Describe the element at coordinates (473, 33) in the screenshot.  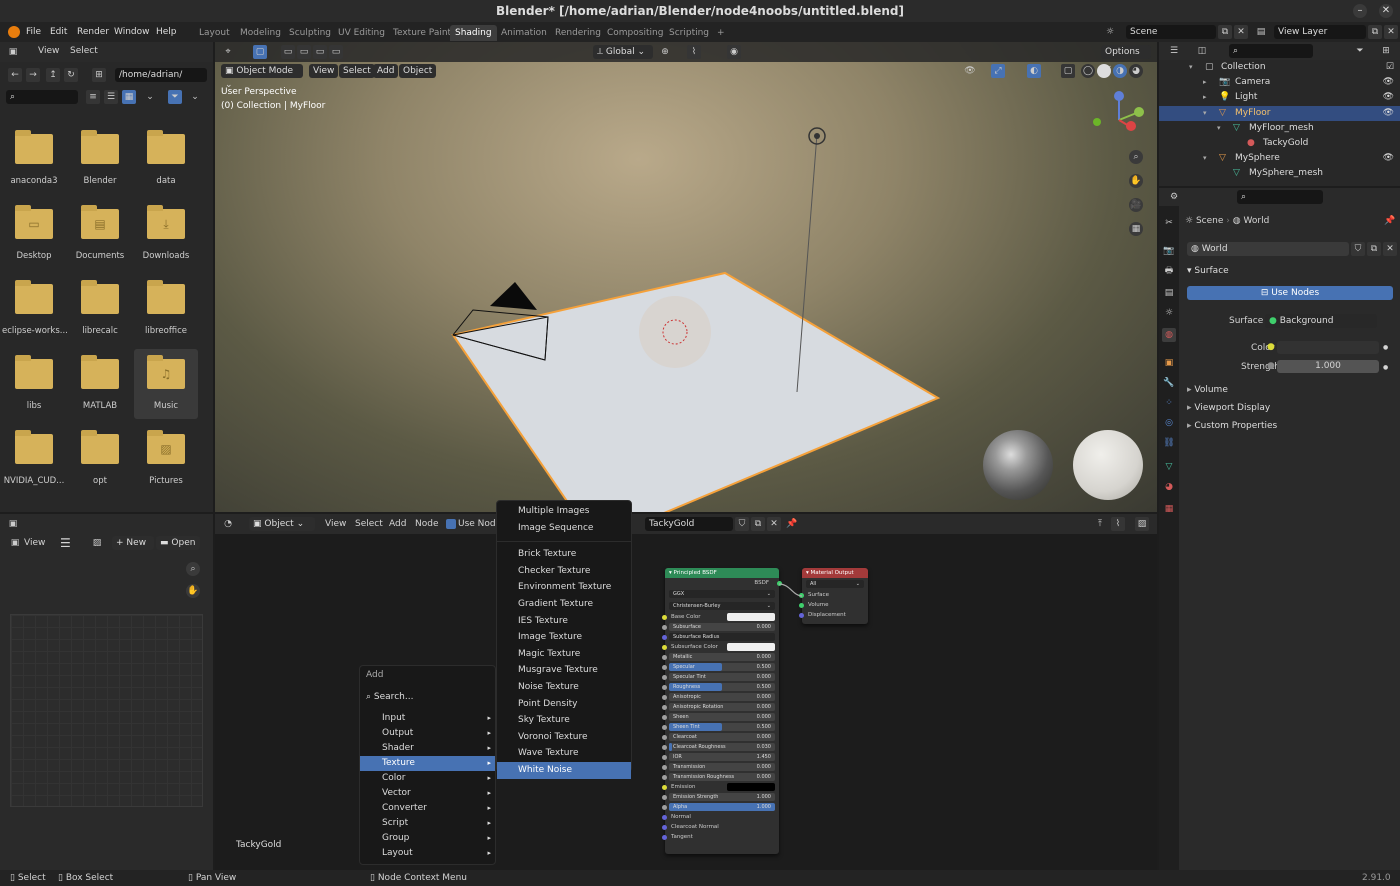
I see `tab-shading: Shading` at that location.